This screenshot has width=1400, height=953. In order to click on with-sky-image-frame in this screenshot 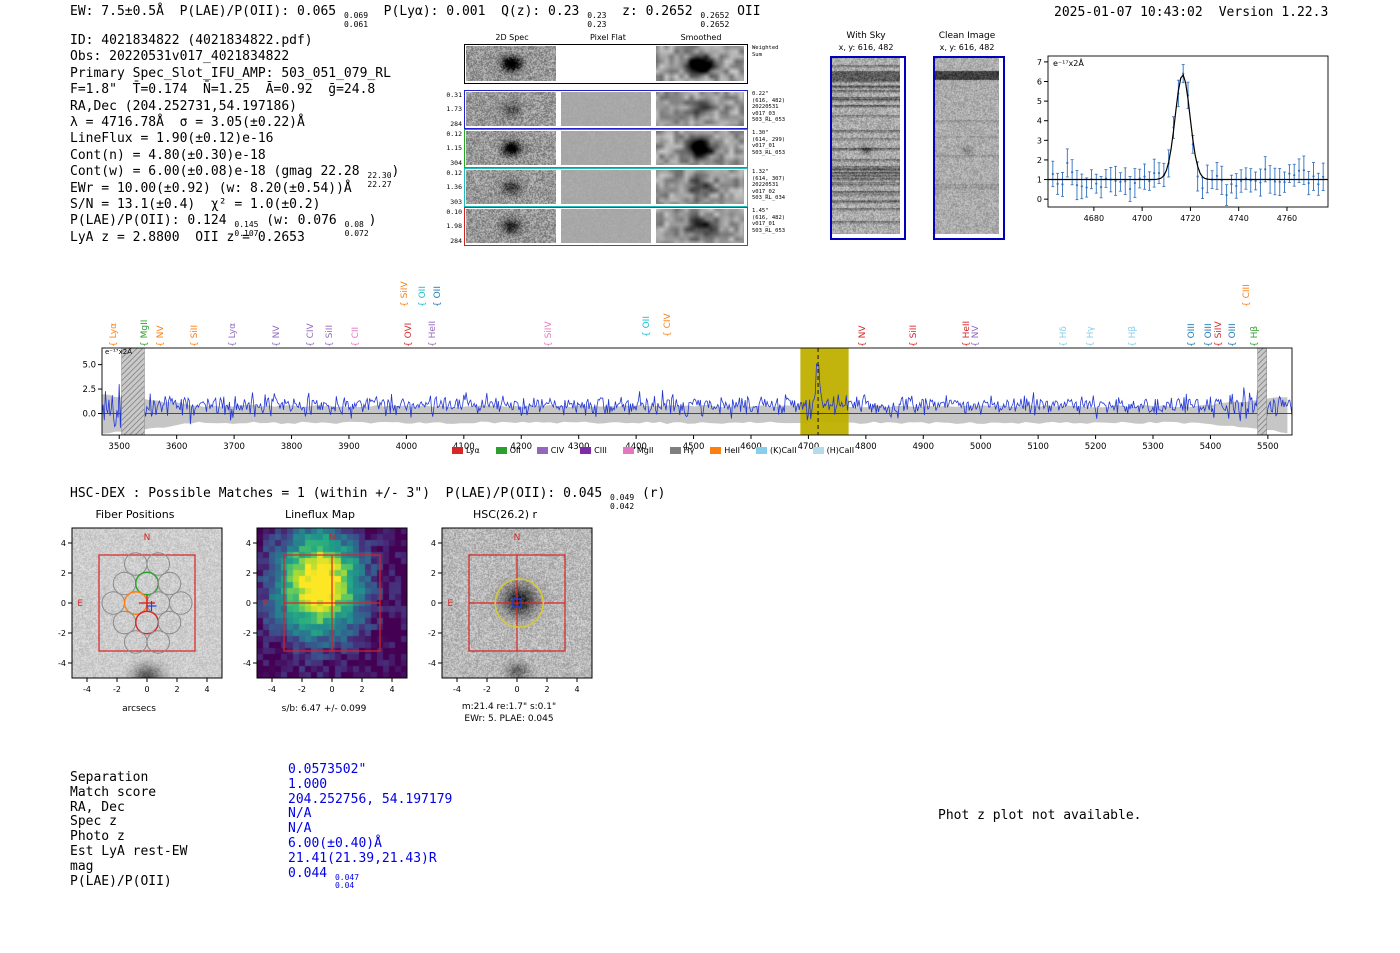, I will do `click(868, 148)`.